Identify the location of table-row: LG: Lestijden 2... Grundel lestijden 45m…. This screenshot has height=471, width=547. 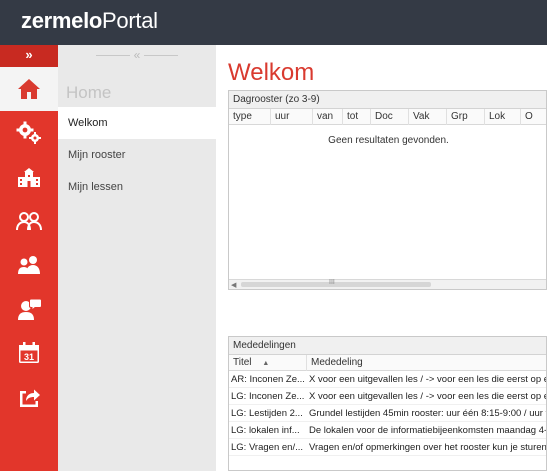
(387, 413).